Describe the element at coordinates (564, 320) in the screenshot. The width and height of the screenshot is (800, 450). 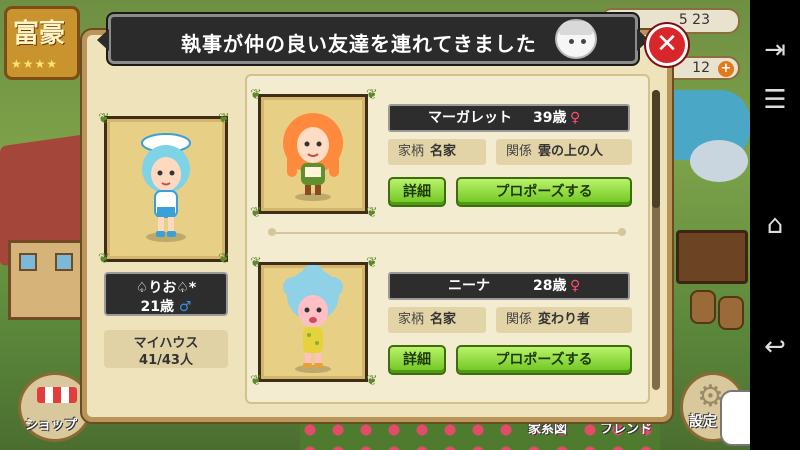
I see `relationship-status: 関係 変わり者` at that location.